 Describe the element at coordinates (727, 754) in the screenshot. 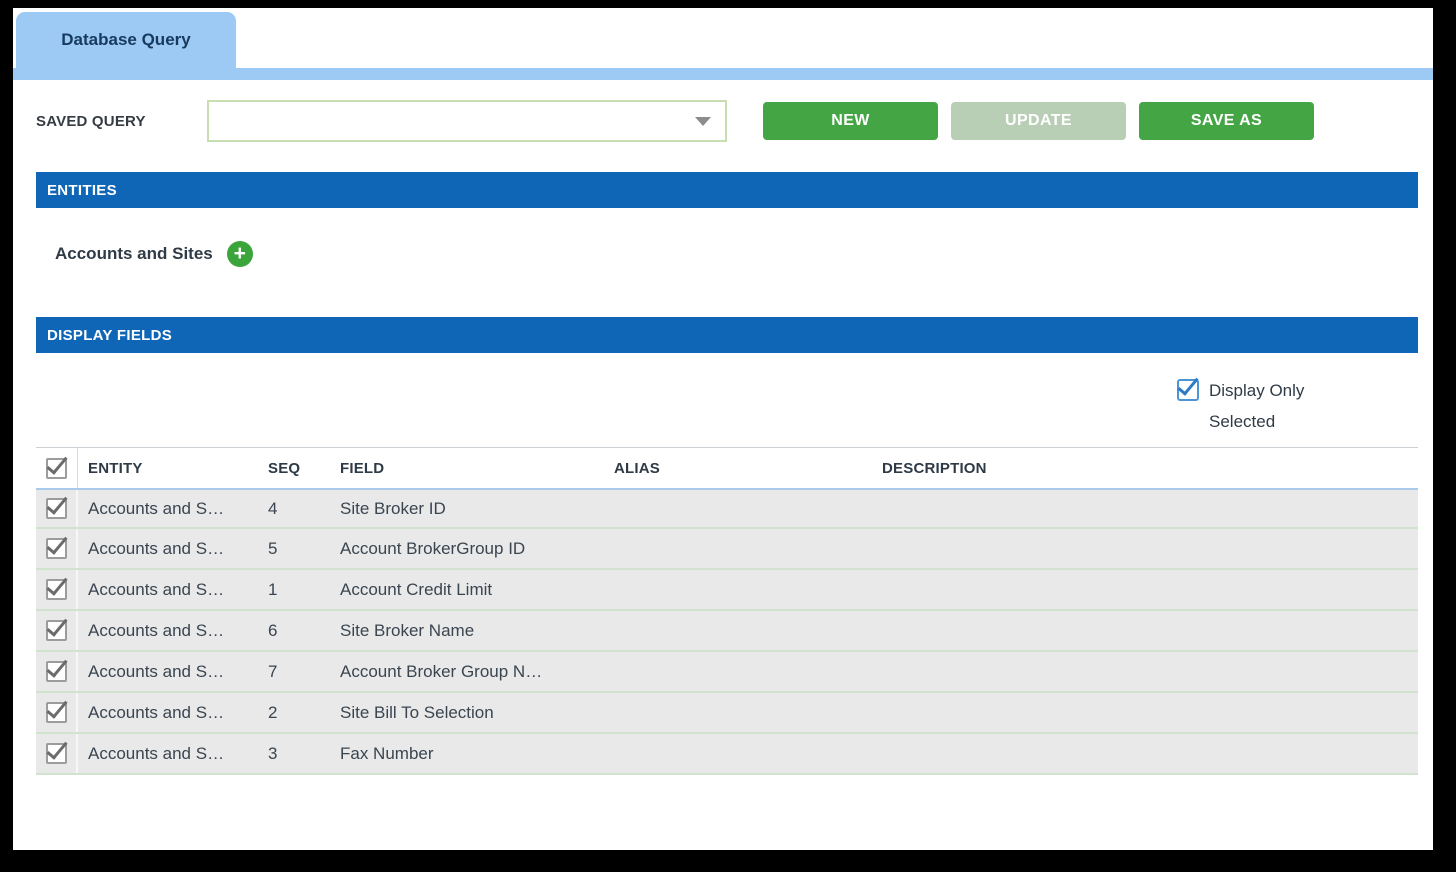

I see `table-row: Accounts and S… 3 Fax Number` at that location.